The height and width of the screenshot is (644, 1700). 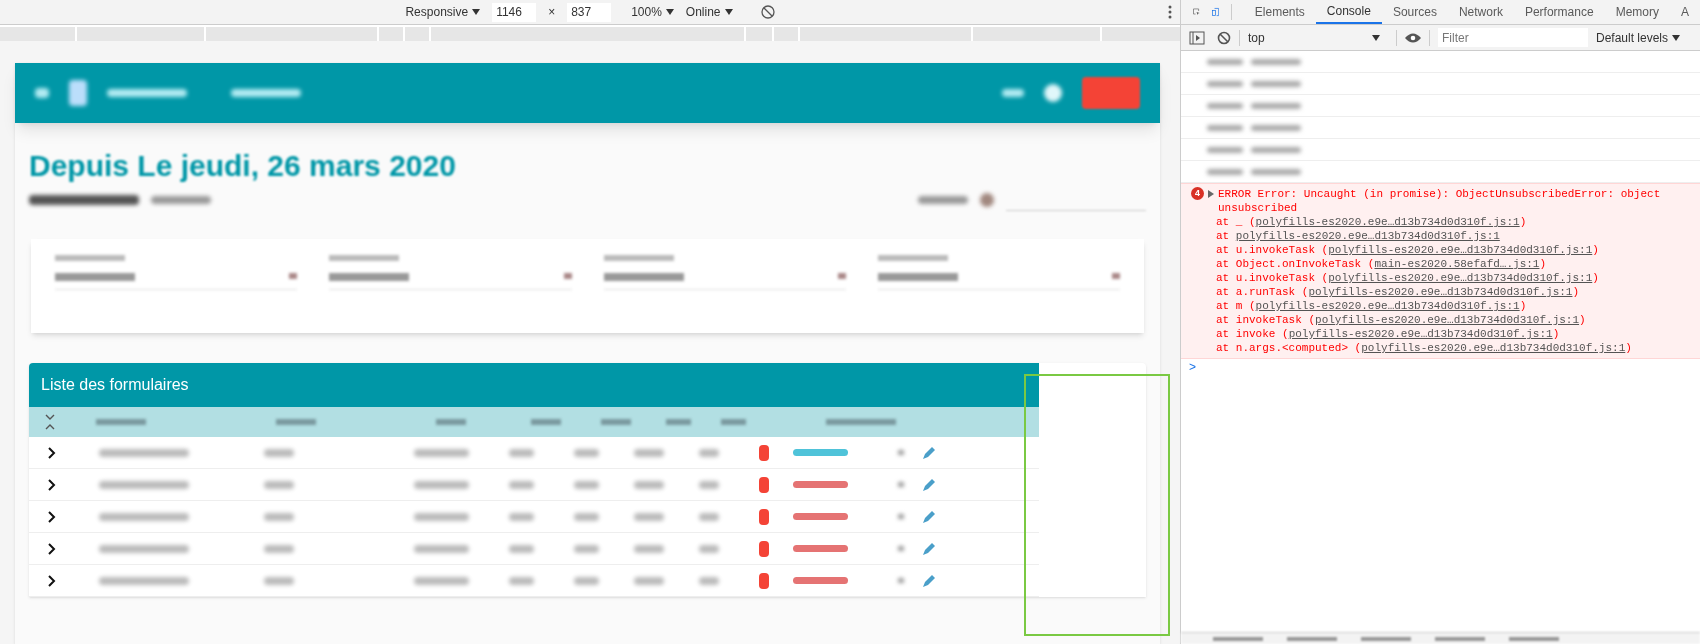 I want to click on stack-frame: at invoke (polyfills-es2020.e9e…d13b734d0d310f.js:1), so click(x=1440, y=334).